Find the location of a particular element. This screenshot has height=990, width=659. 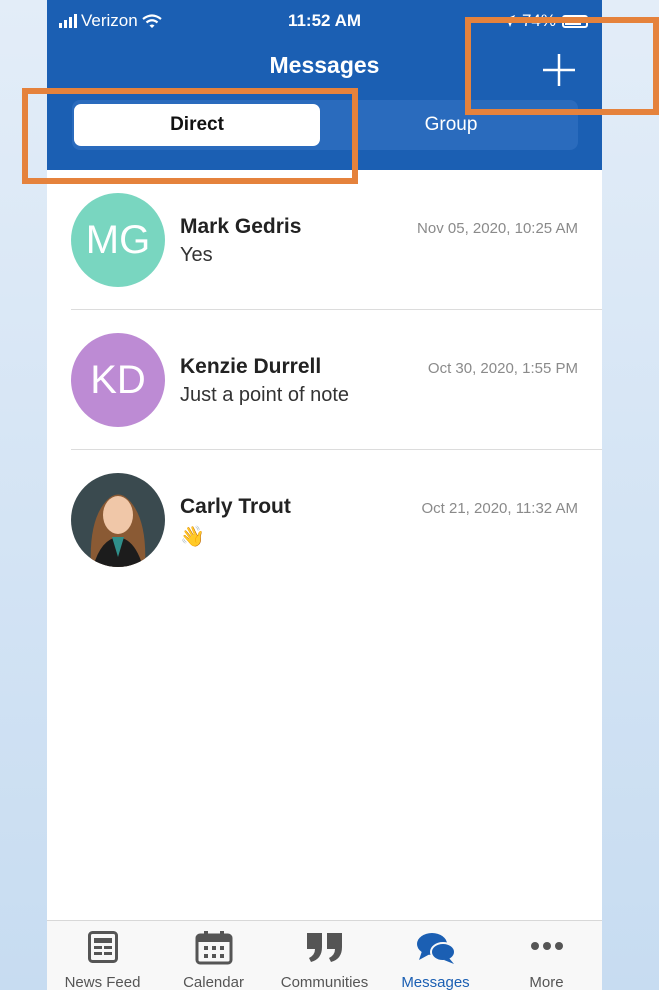

tab-label: Communities is located at coordinates (324, 982).